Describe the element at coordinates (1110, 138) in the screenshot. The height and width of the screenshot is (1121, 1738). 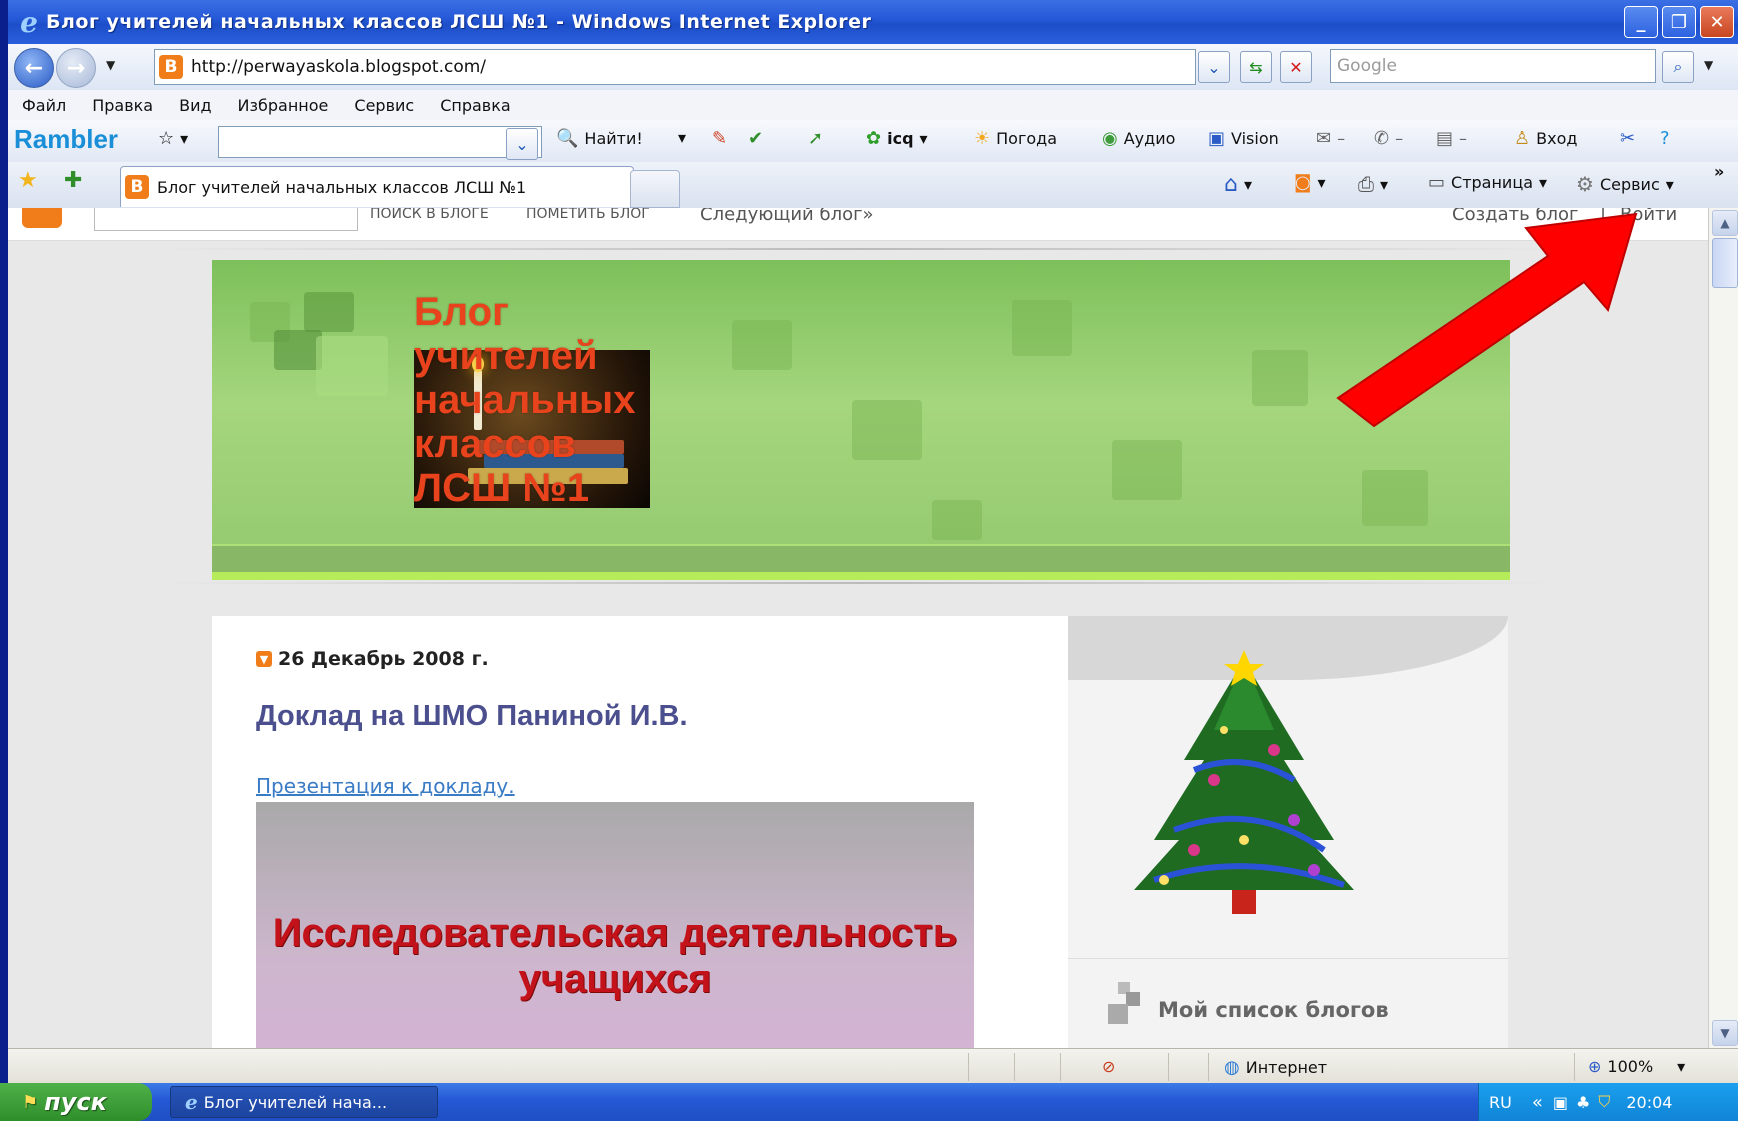
I see `audio-icon: ◉` at that location.